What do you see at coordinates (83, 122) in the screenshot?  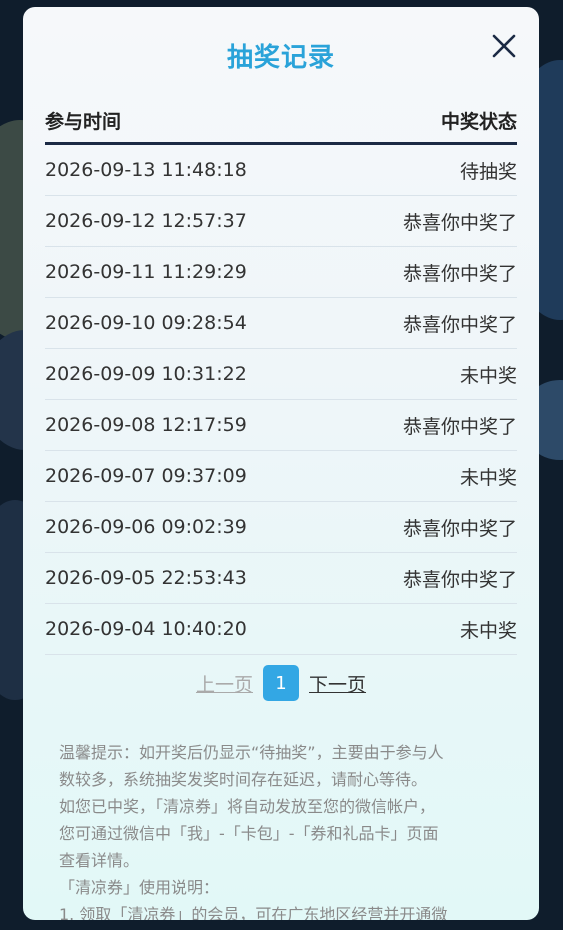 I see `header-time: 参与时间` at bounding box center [83, 122].